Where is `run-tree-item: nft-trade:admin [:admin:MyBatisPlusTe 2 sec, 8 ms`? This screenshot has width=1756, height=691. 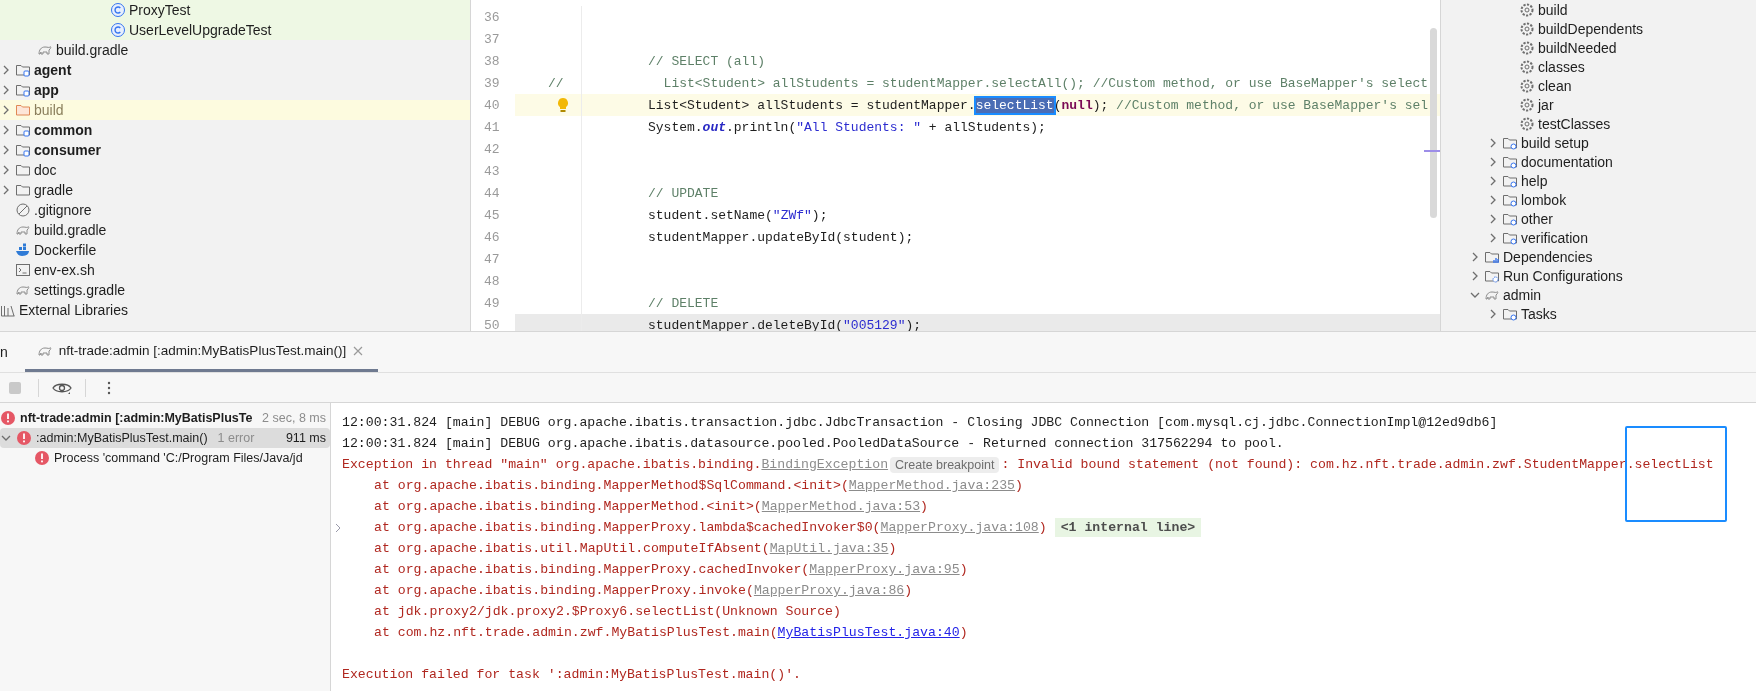
run-tree-item: nft-trade:admin [:admin:MyBatisPlusTe 2 sec, 8 ms is located at coordinates (165, 418).